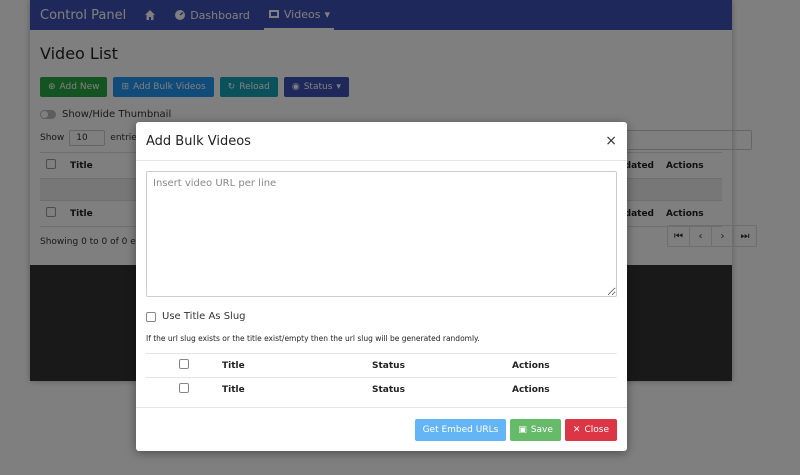 This screenshot has height=475, width=800. I want to click on get-embed-urls-button: Get Embed URLs, so click(460, 429).